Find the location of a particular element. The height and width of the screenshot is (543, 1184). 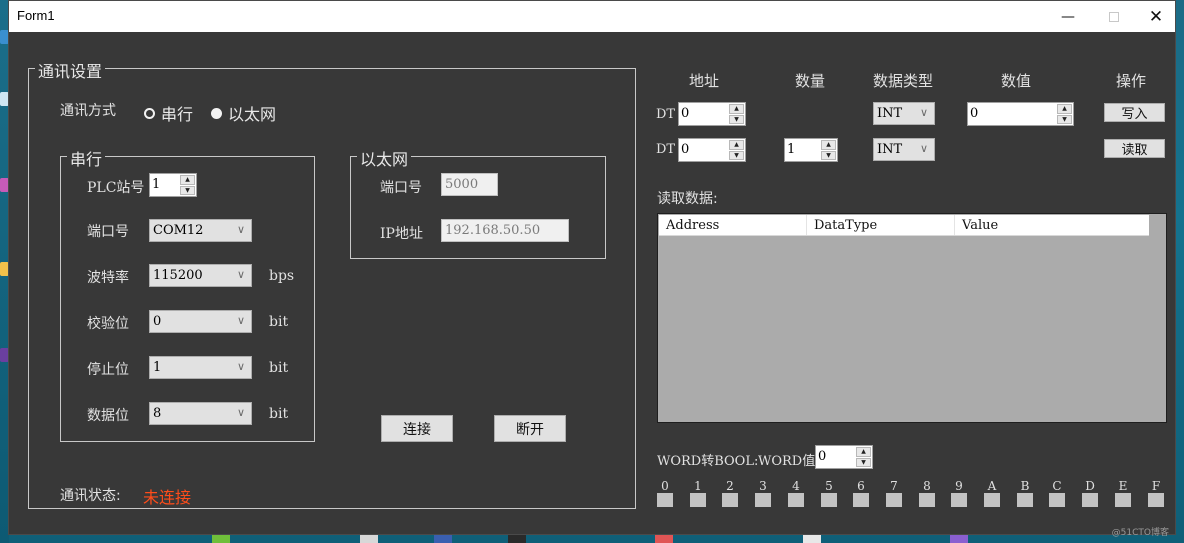

stop-bits-select: 1 ∨ is located at coordinates (200, 367).